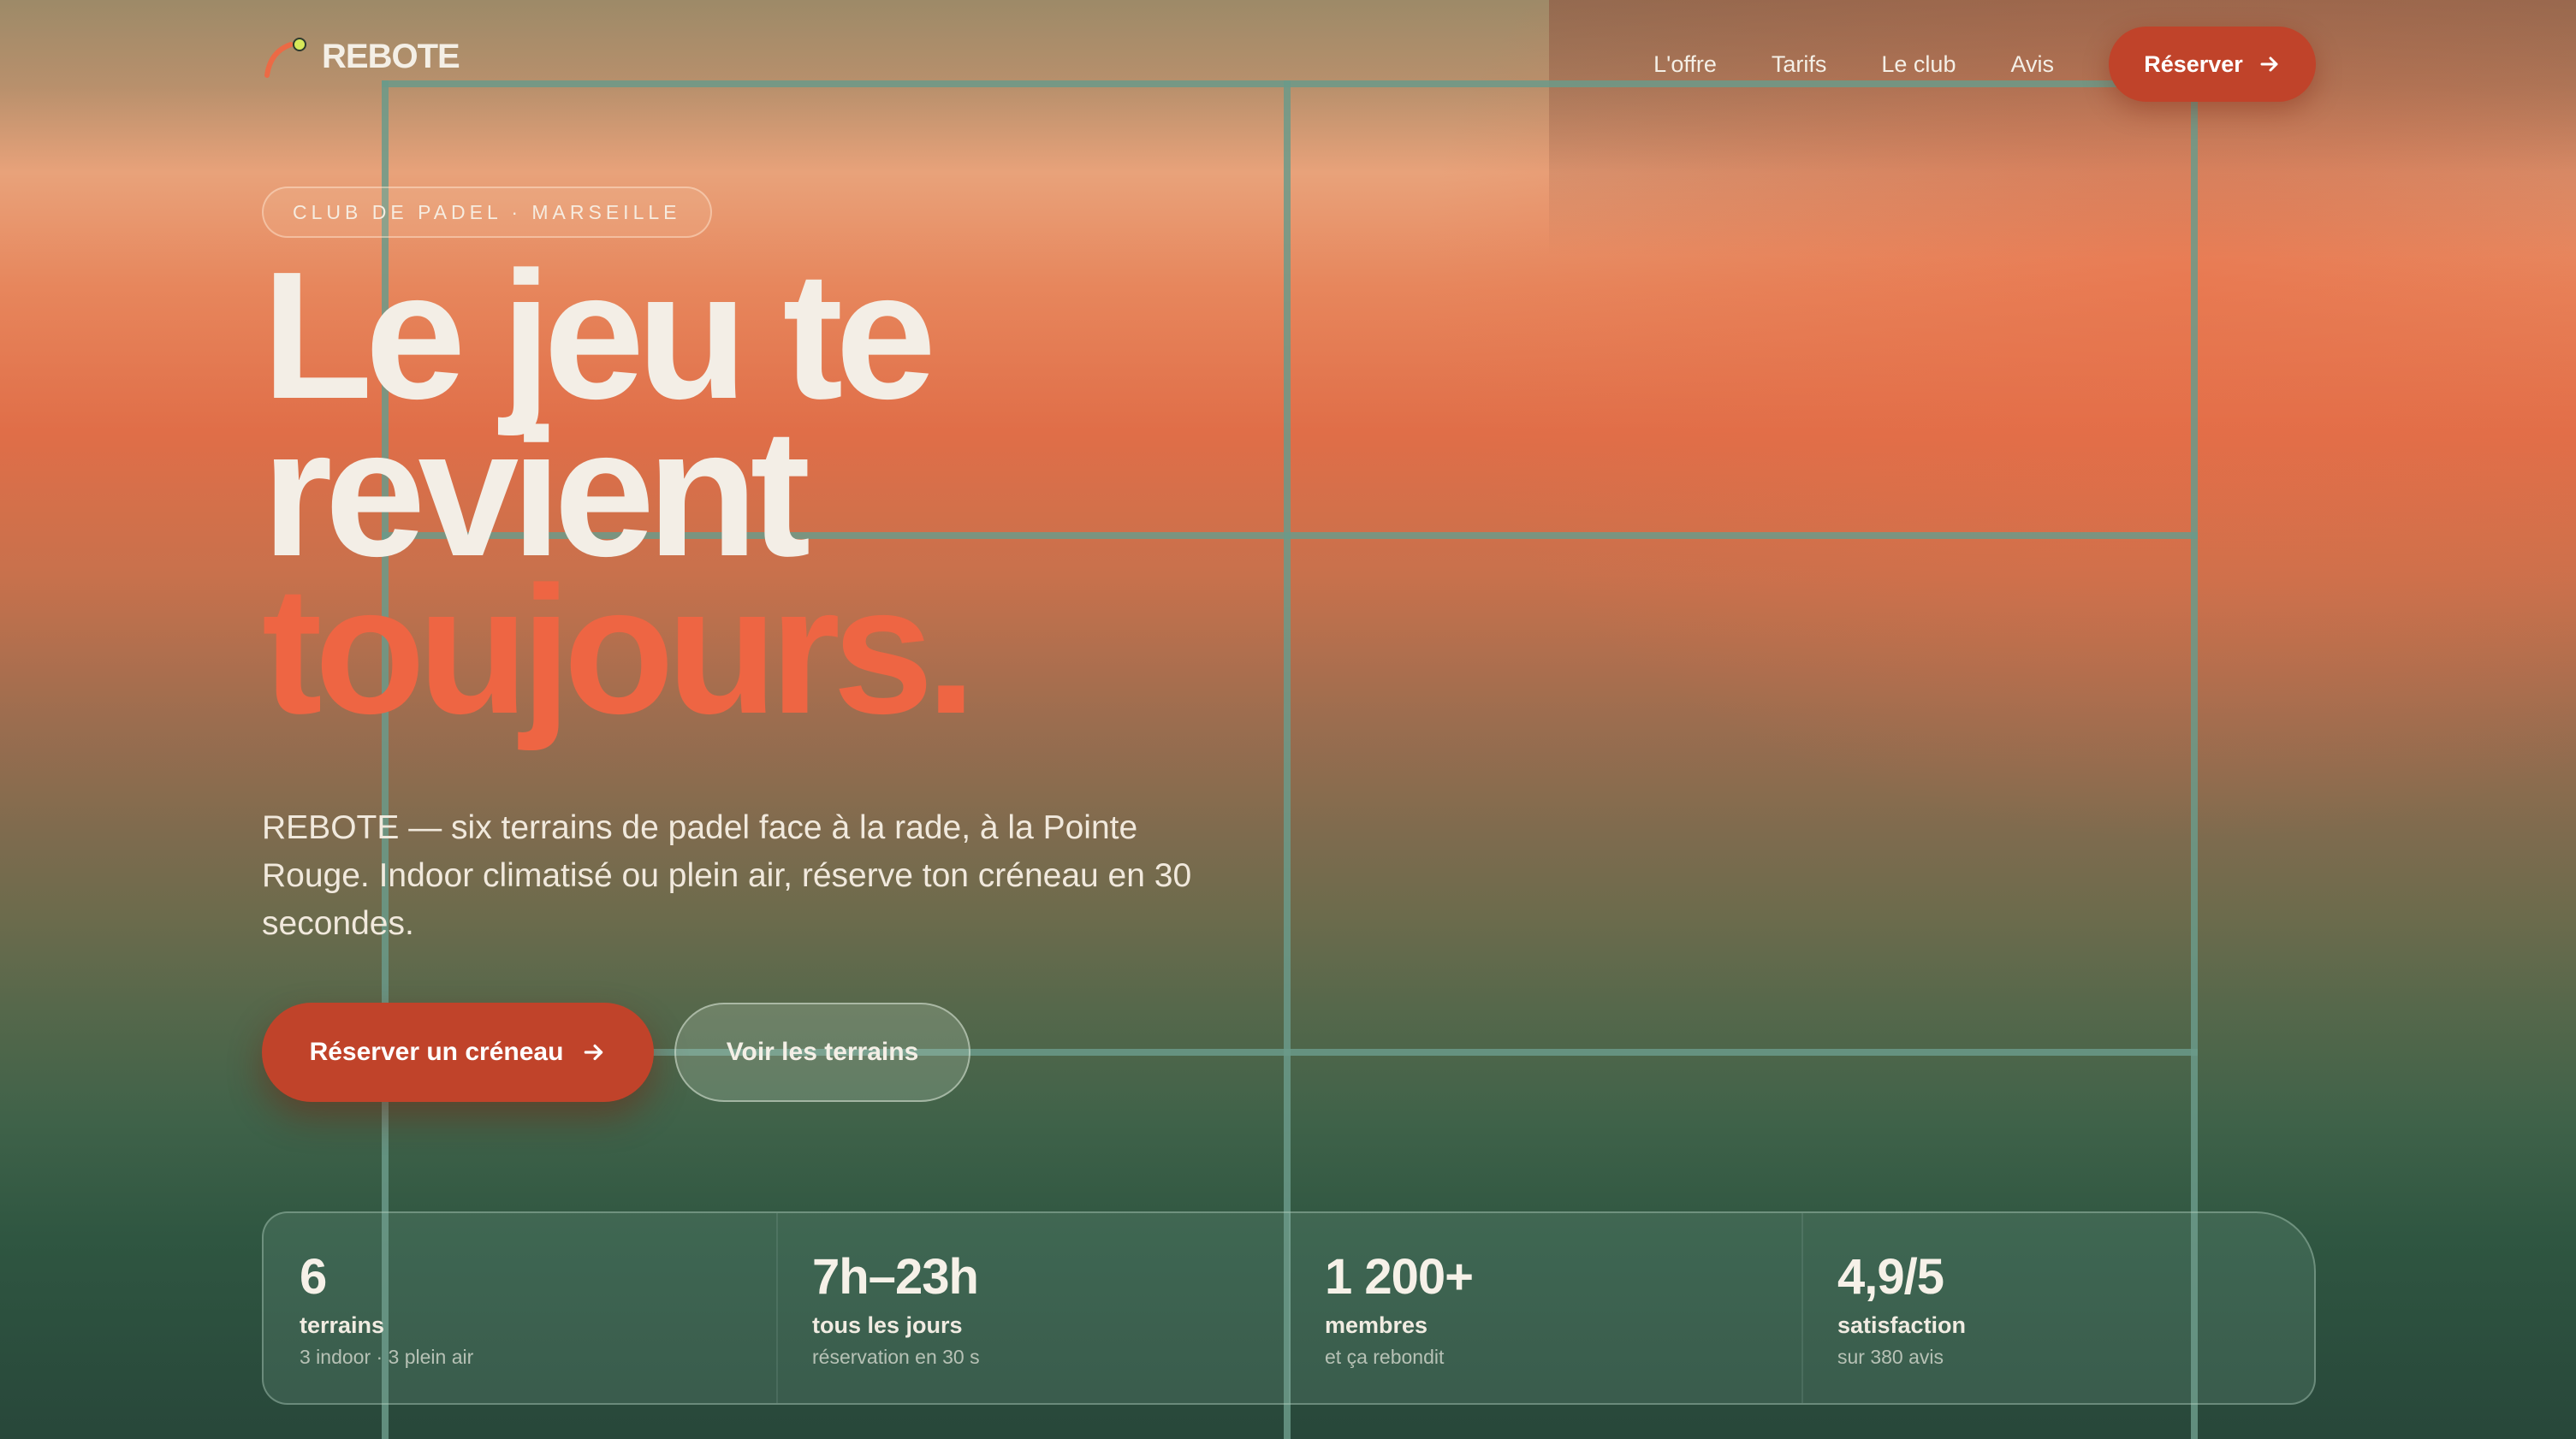  I want to click on stat-label: tous les jours, so click(887, 1325).